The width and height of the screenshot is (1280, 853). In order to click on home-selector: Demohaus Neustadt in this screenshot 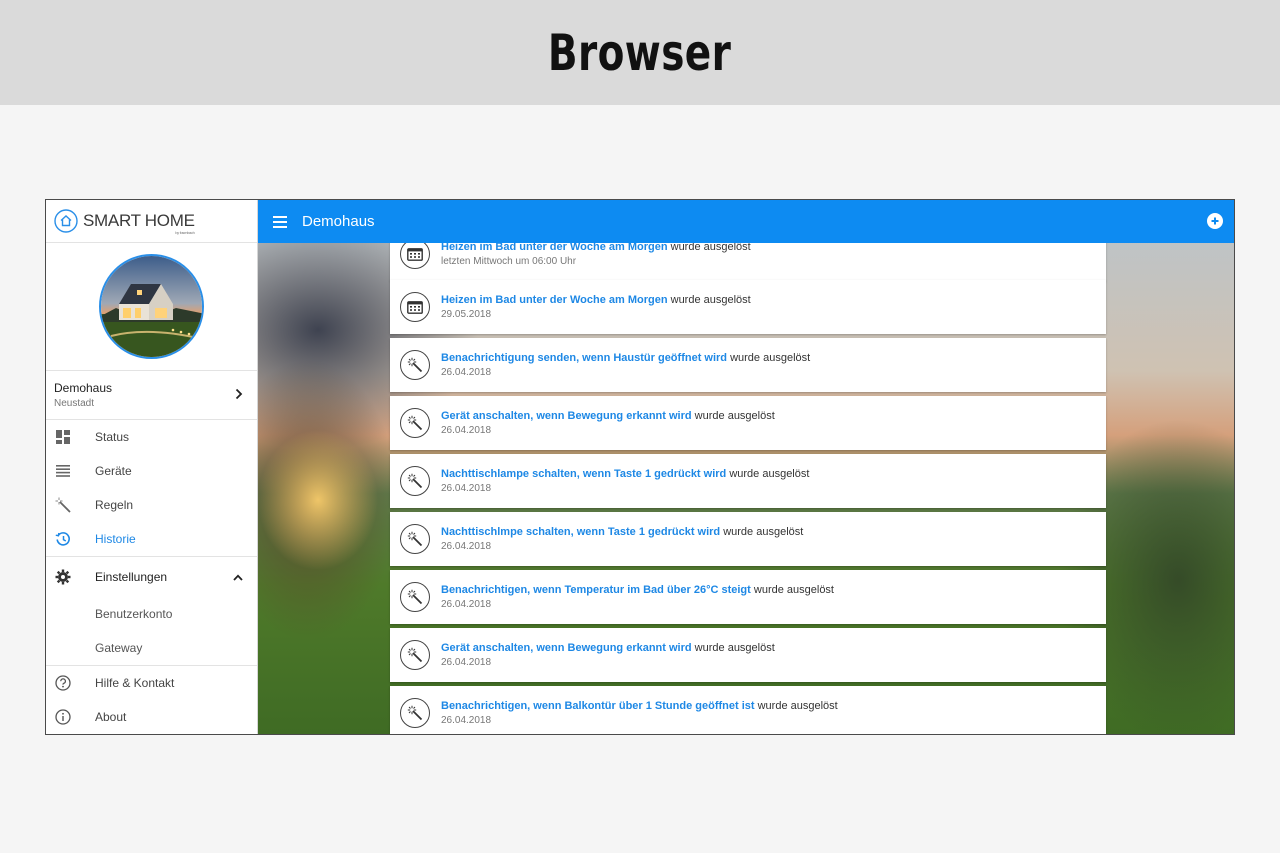, I will do `click(151, 395)`.